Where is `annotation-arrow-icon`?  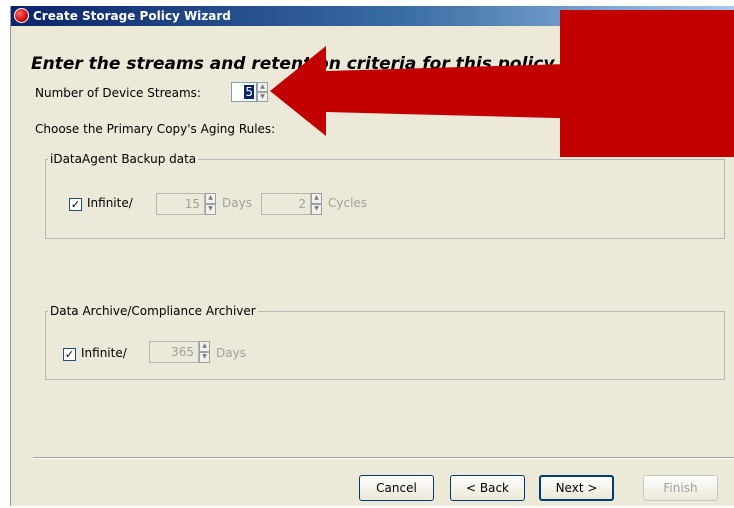 annotation-arrow-icon is located at coordinates (470, 91).